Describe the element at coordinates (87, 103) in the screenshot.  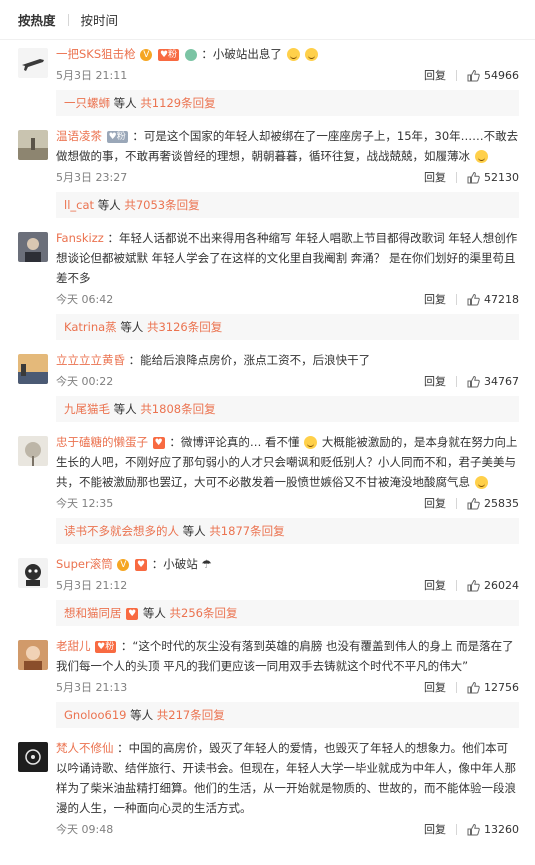
I see `sub-reply-username: 一只螺蛳` at that location.